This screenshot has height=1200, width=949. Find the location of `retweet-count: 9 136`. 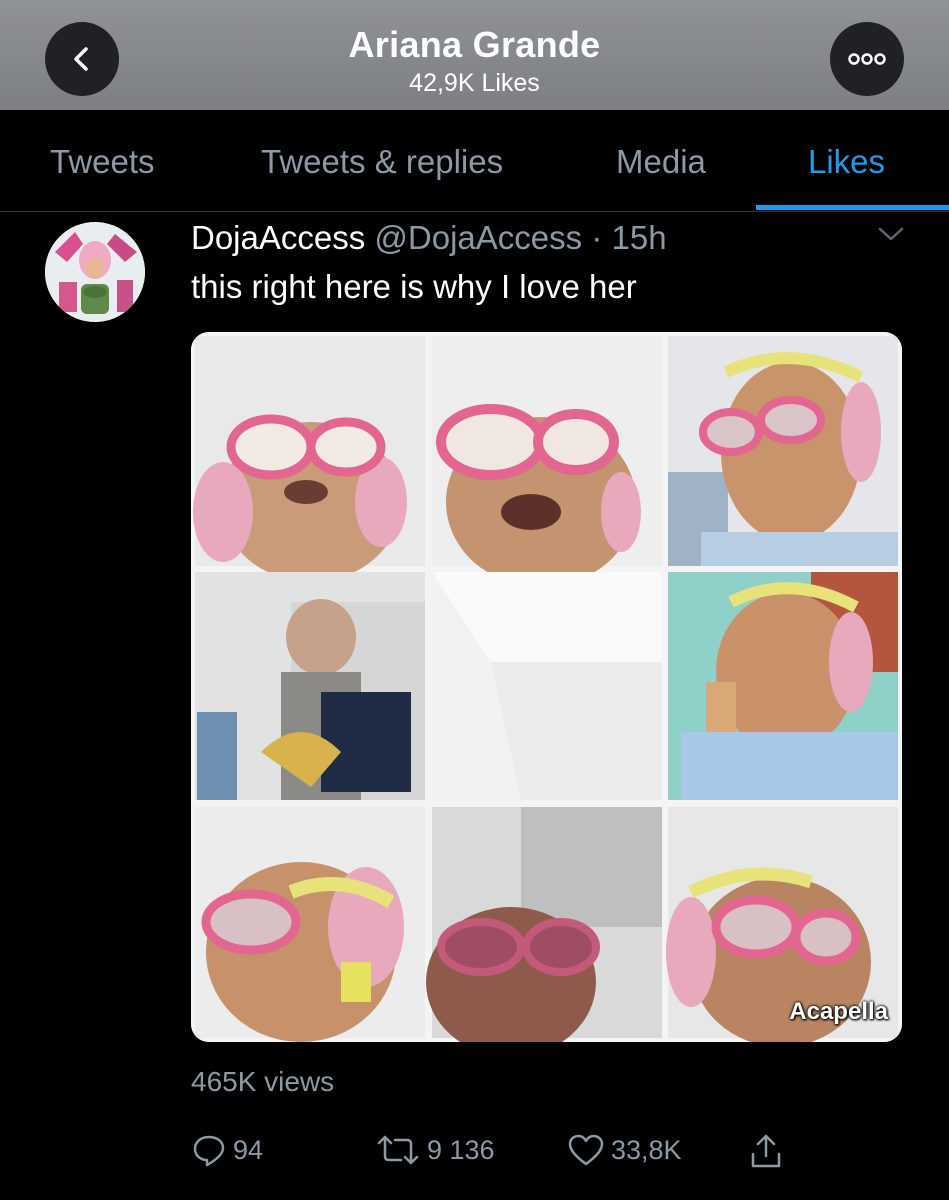

retweet-count: 9 136 is located at coordinates (461, 1149).